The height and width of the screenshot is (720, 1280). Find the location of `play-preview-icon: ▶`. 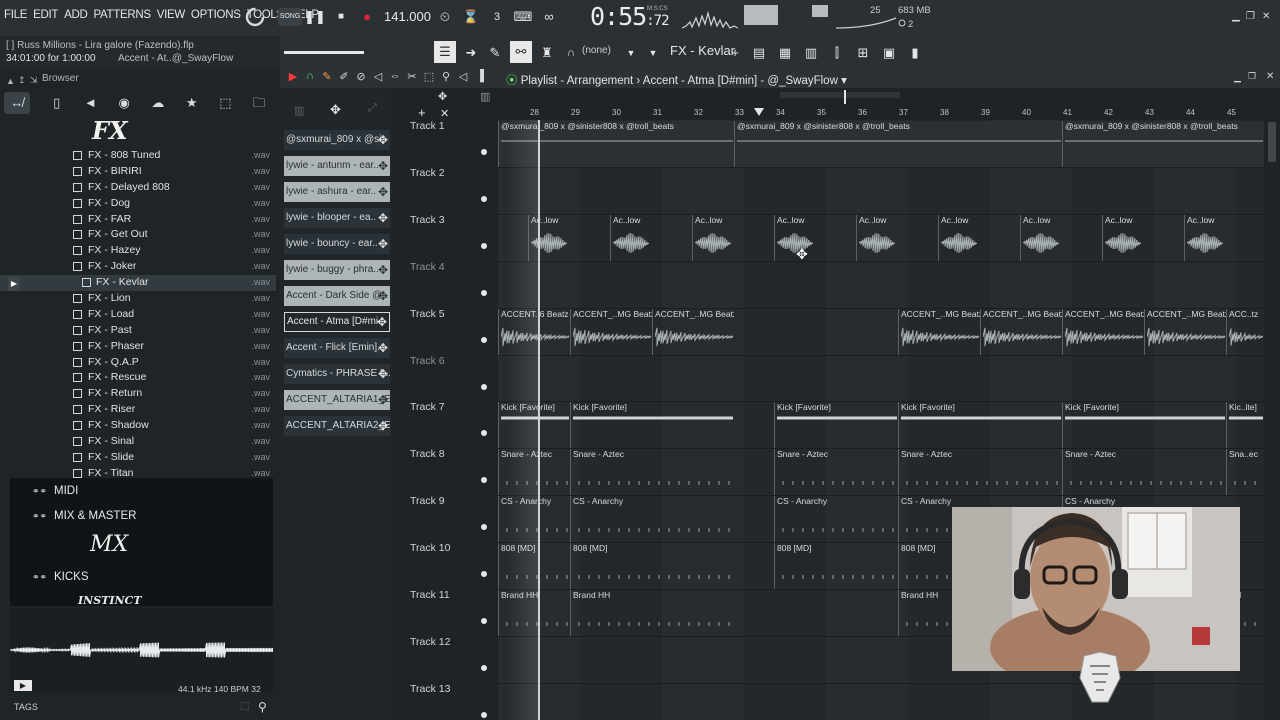

play-preview-icon: ▶ is located at coordinates (23, 685).